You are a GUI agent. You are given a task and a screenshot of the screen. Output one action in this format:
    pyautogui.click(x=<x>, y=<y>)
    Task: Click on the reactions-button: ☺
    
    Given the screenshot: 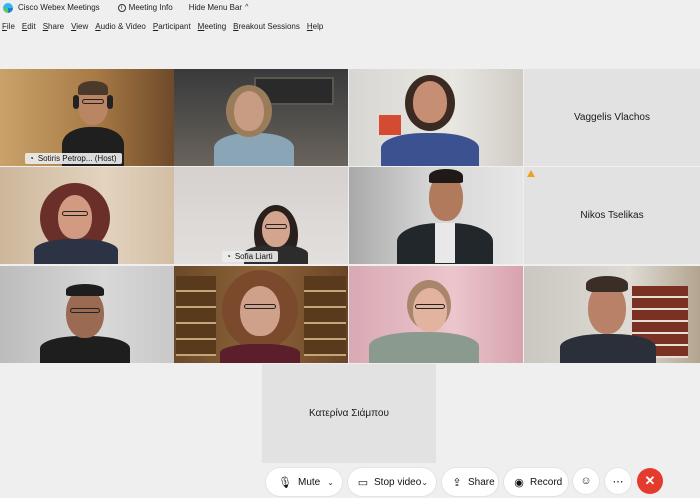 What is the action you would take?
    pyautogui.click(x=586, y=481)
    